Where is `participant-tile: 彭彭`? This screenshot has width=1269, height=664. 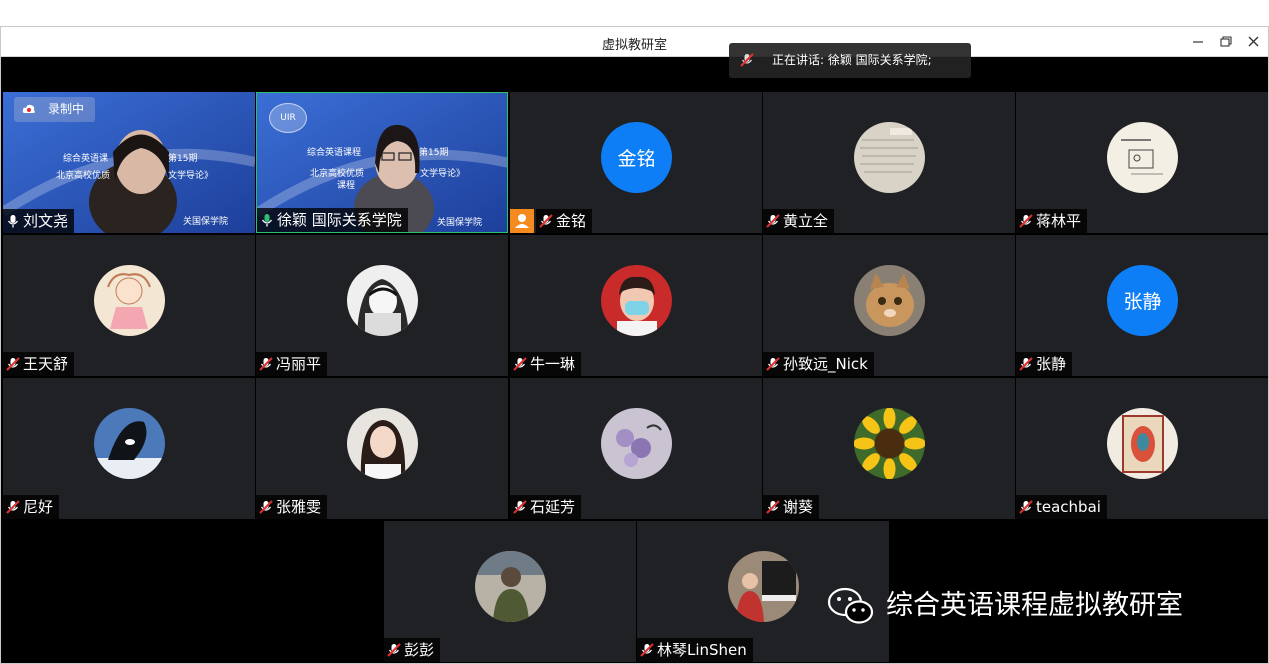
participant-tile: 彭彭 is located at coordinates (510, 591).